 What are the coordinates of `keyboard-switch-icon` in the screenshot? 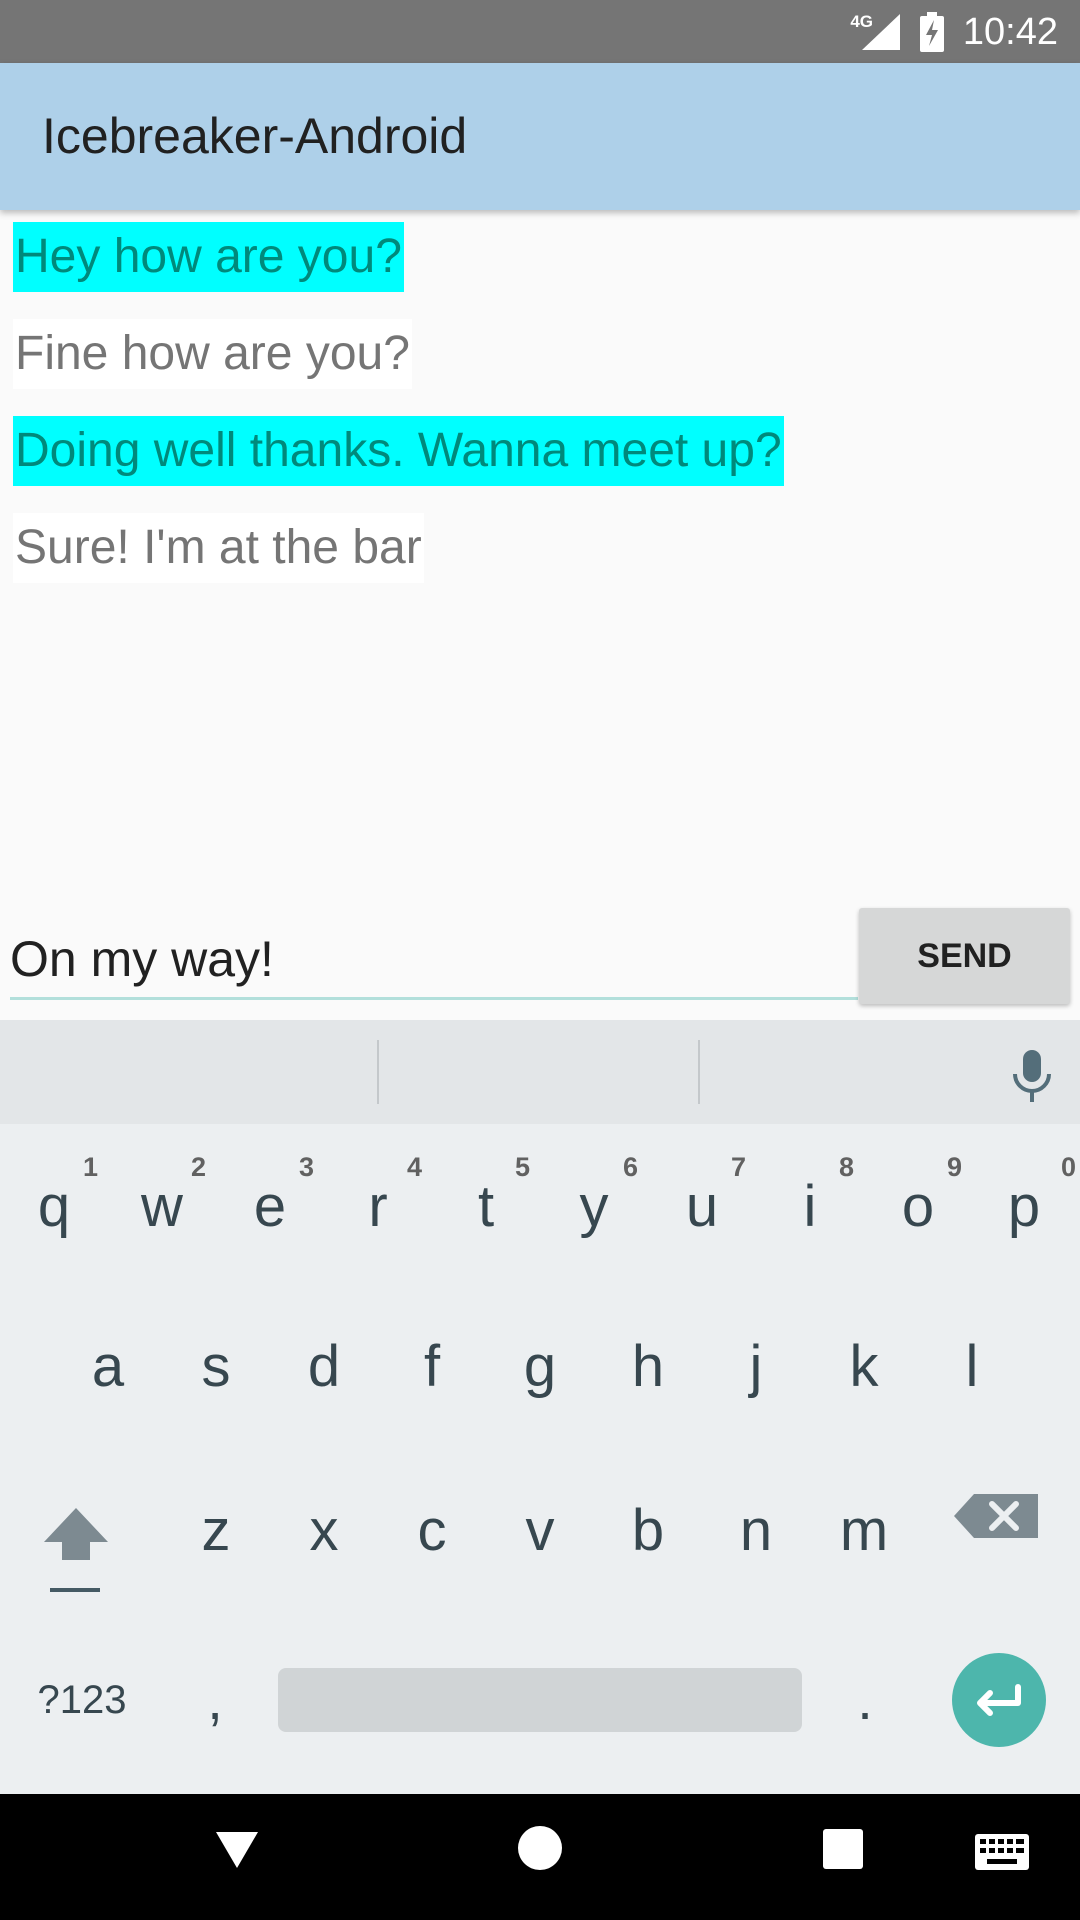 It's located at (1002, 1852).